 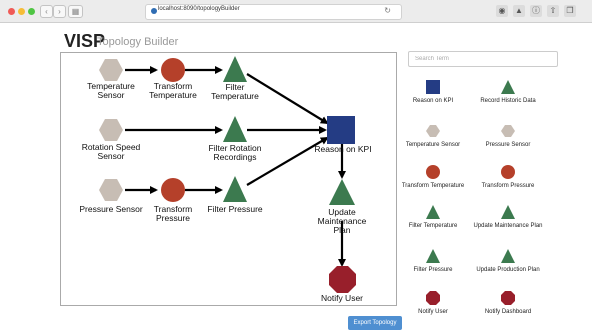 What do you see at coordinates (273, 12) in the screenshot?
I see `address-bar: localhost:8090/topologyBuilder ↻` at bounding box center [273, 12].